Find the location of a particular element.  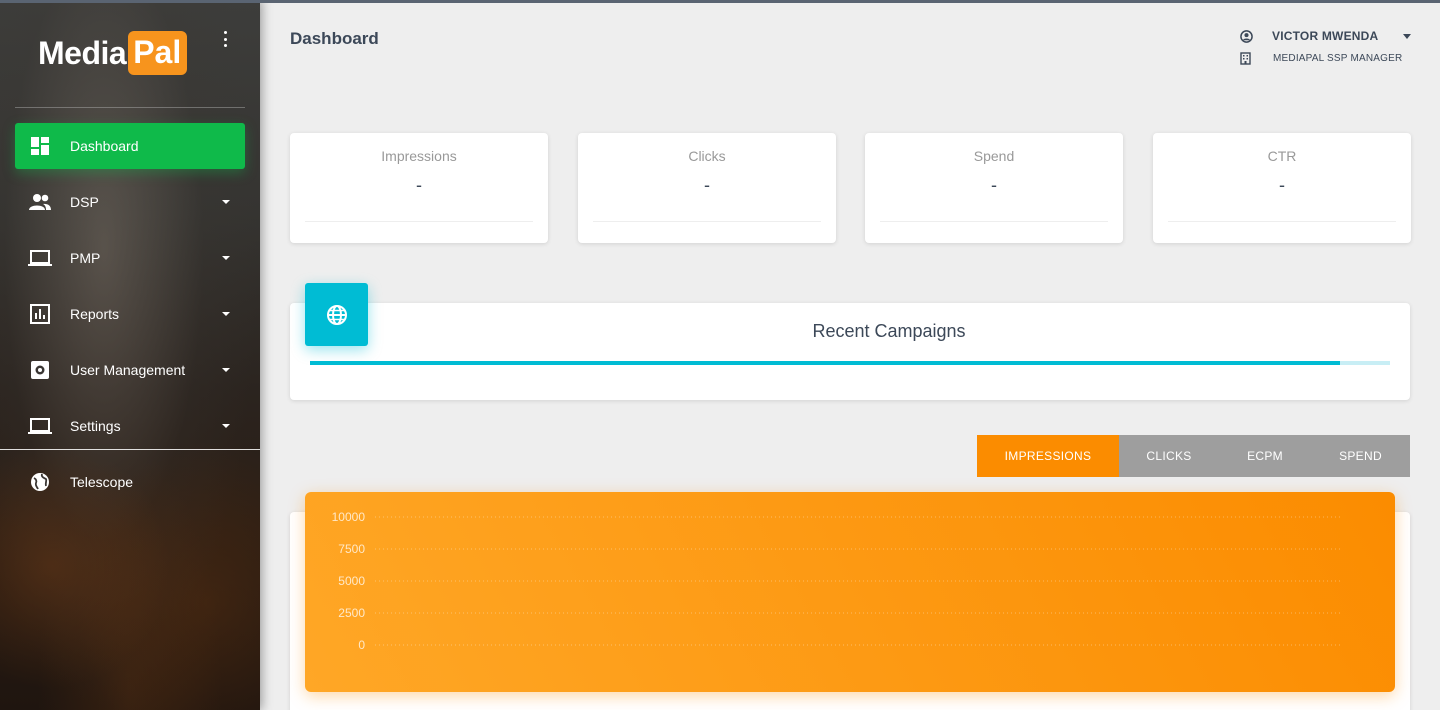

settings-box-icon is located at coordinates (40, 370).